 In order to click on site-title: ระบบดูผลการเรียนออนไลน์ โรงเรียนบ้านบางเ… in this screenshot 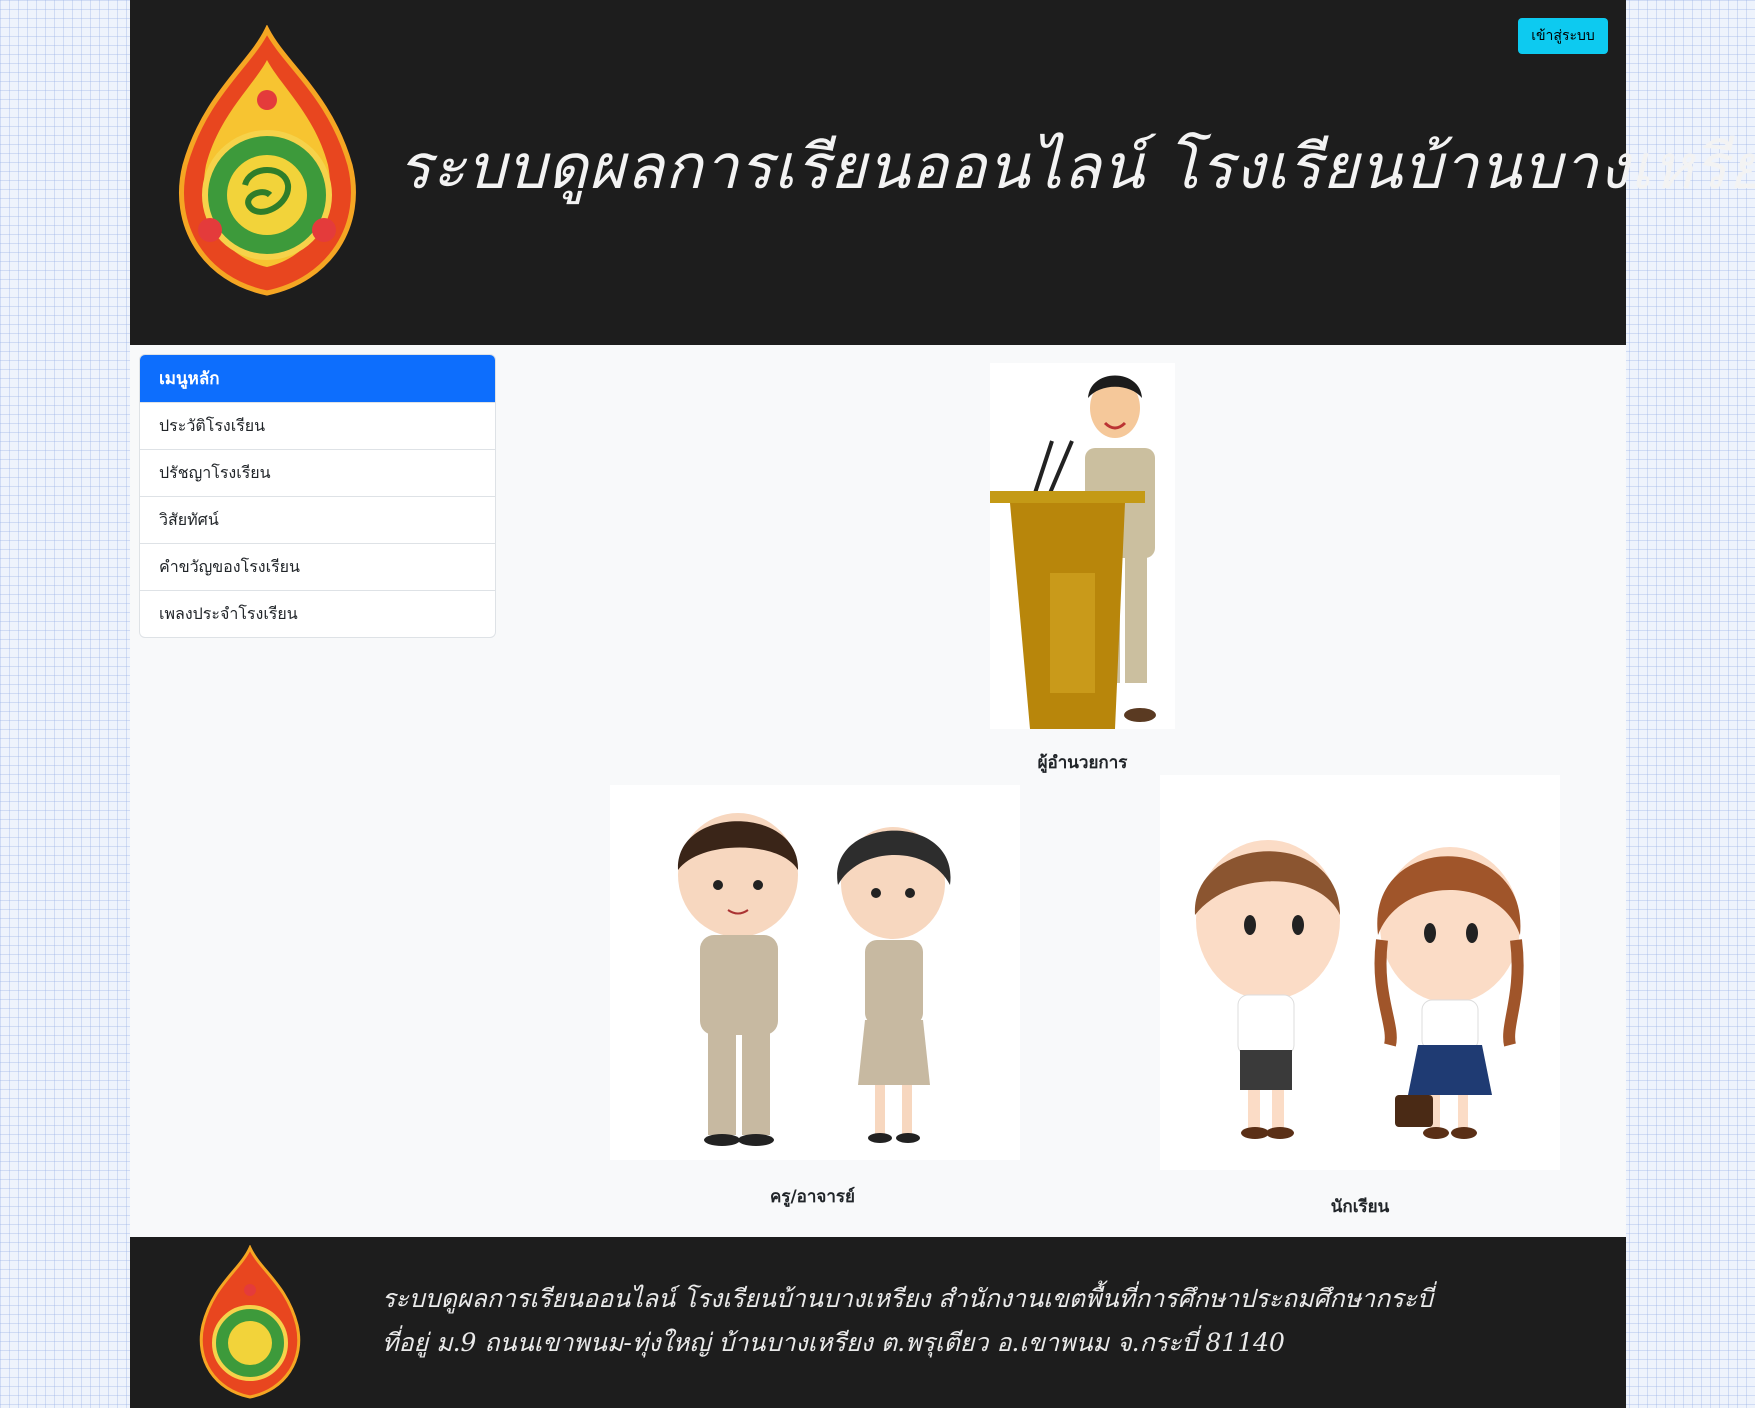, I will do `click(1076, 166)`.